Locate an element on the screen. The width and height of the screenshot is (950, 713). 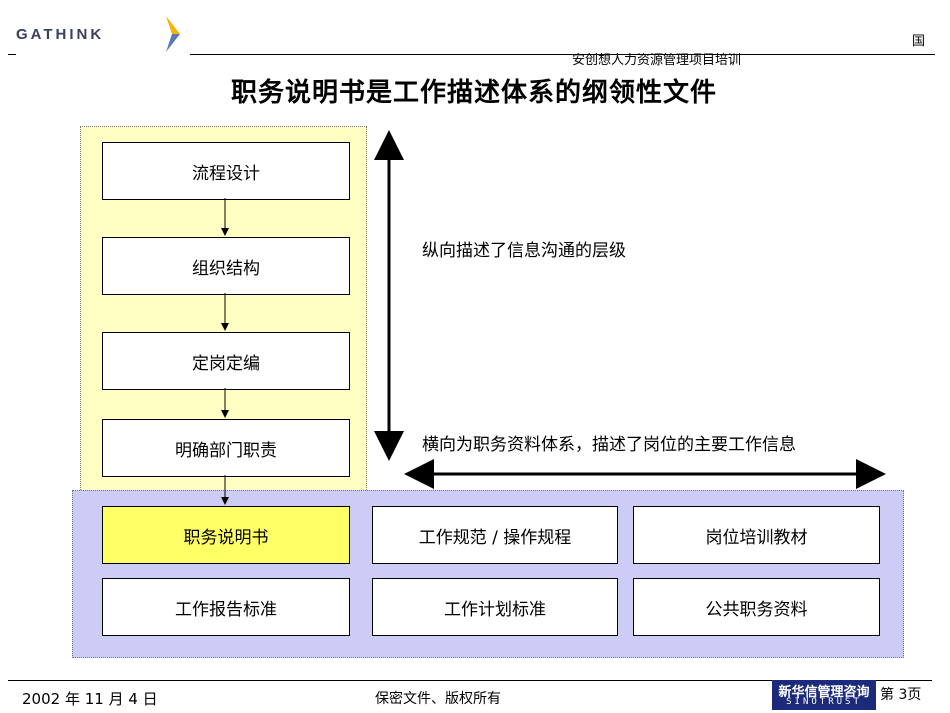
brand-name-en: SINOTRUST is located at coordinates (824, 702).